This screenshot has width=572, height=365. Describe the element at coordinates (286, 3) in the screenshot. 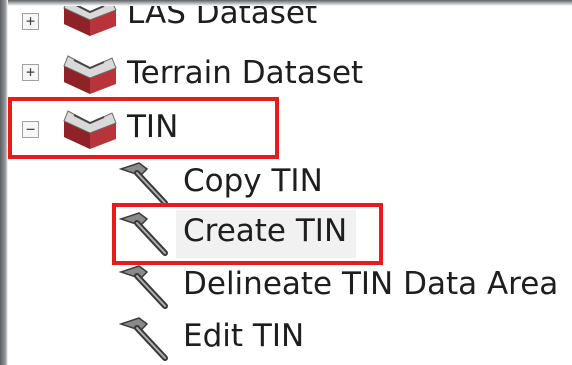

I see `window-top-shadow` at that location.